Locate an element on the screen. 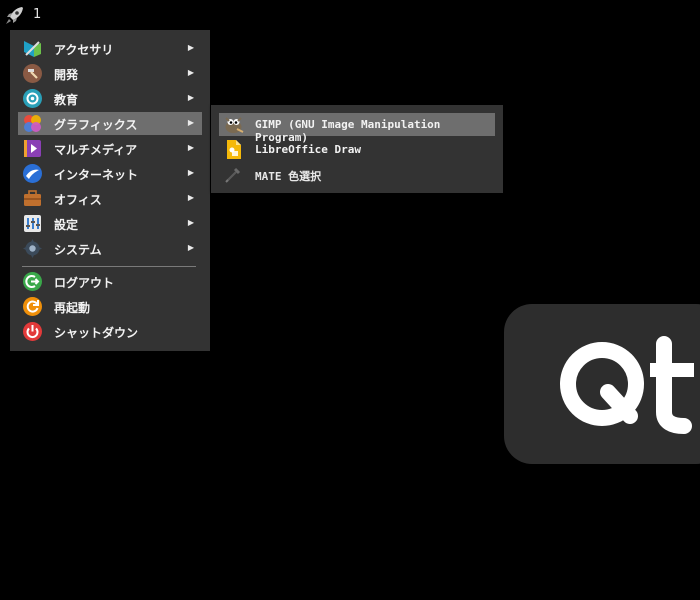 This screenshot has width=700, height=600. shutdown-icon is located at coordinates (32, 331).